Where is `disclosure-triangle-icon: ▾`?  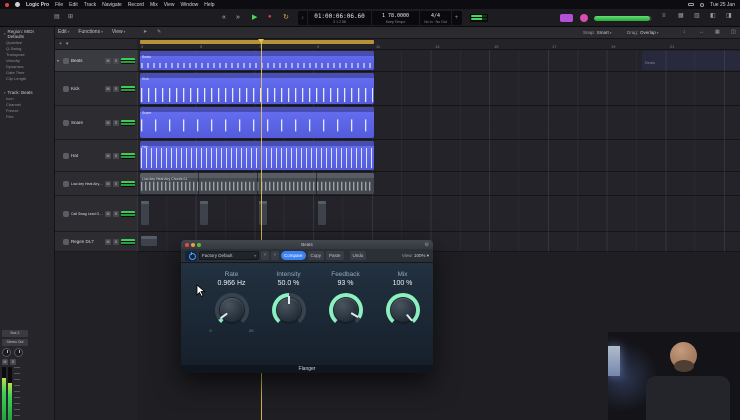 disclosure-triangle-icon: ▾ is located at coordinates (59, 60).